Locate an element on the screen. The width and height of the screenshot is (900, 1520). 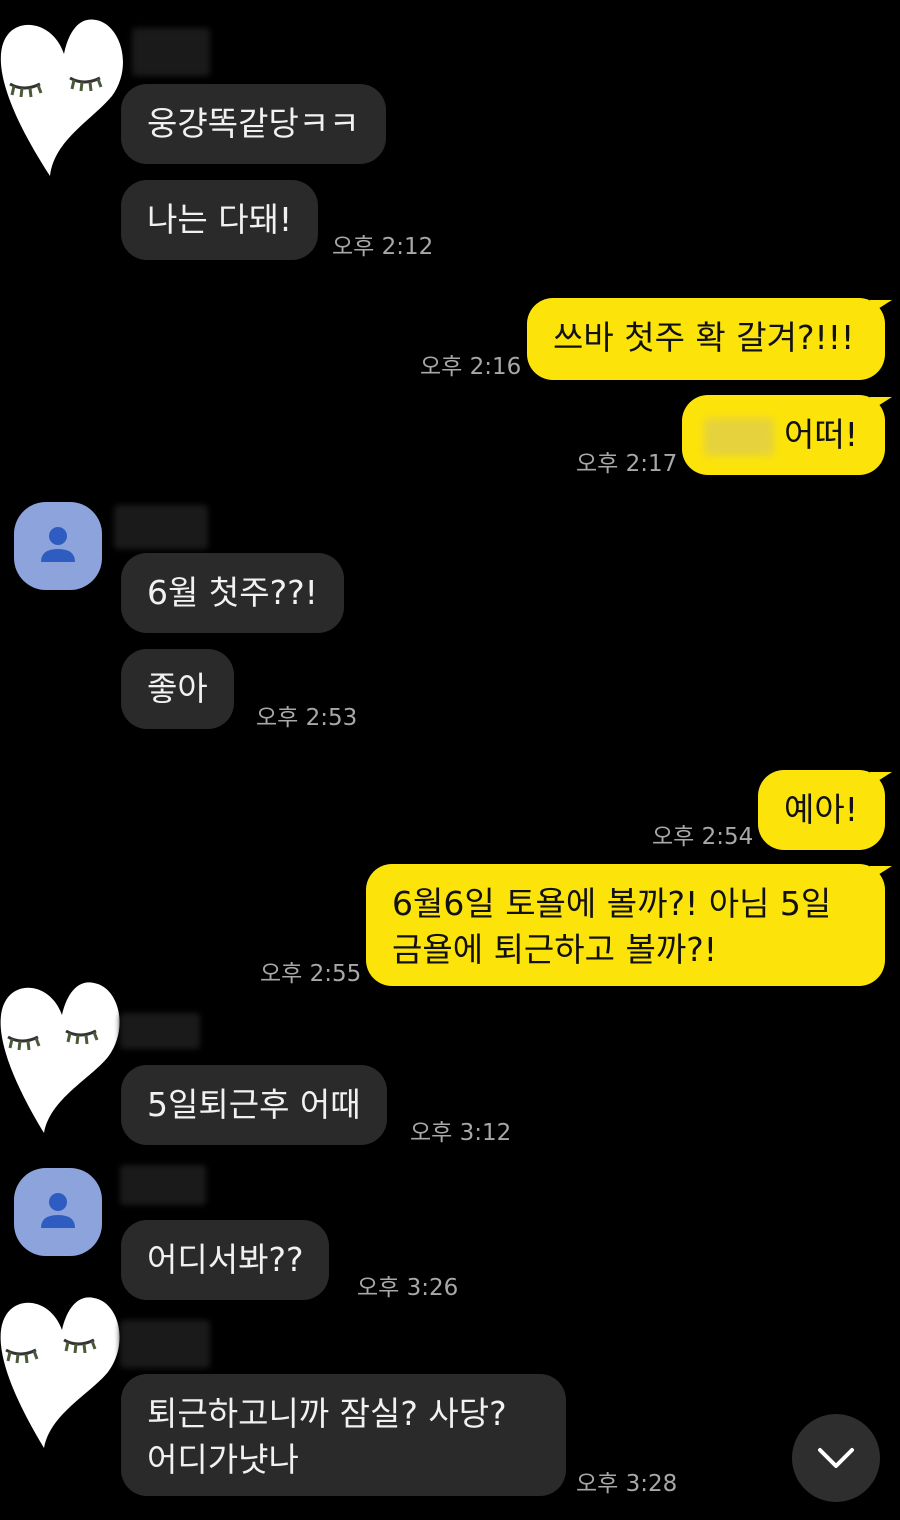
message-bubble: 웅걍똑같당ㅋㅋ is located at coordinates (253, 124).